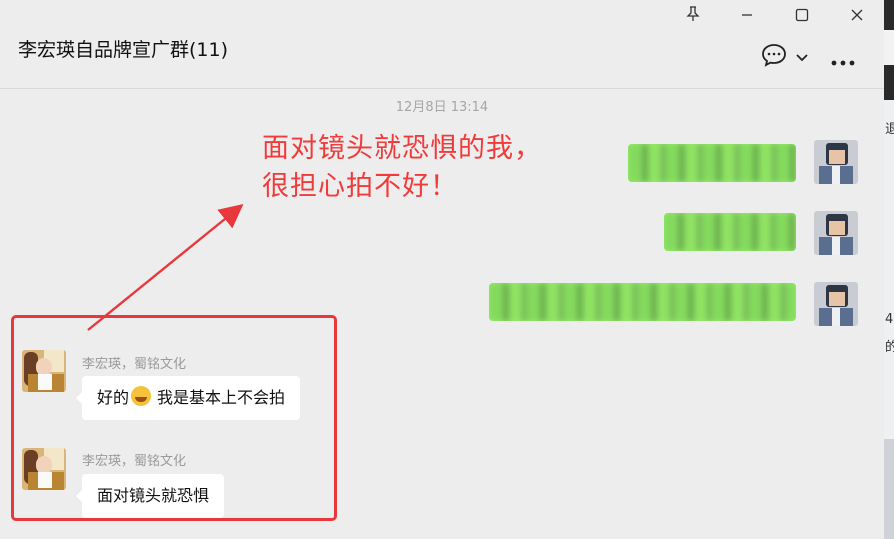 This screenshot has height=539, width=894. I want to click on background-text: 4, so click(889, 319).